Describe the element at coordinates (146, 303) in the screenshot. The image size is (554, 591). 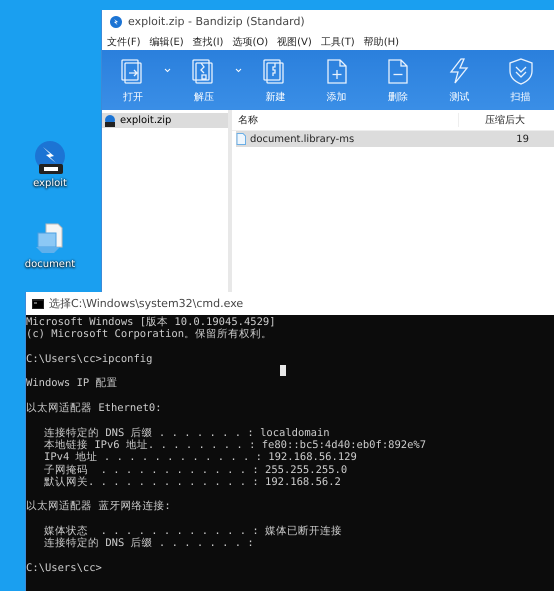
I see `window-title: 选择C:\Windows\system32\cmd.exe` at that location.